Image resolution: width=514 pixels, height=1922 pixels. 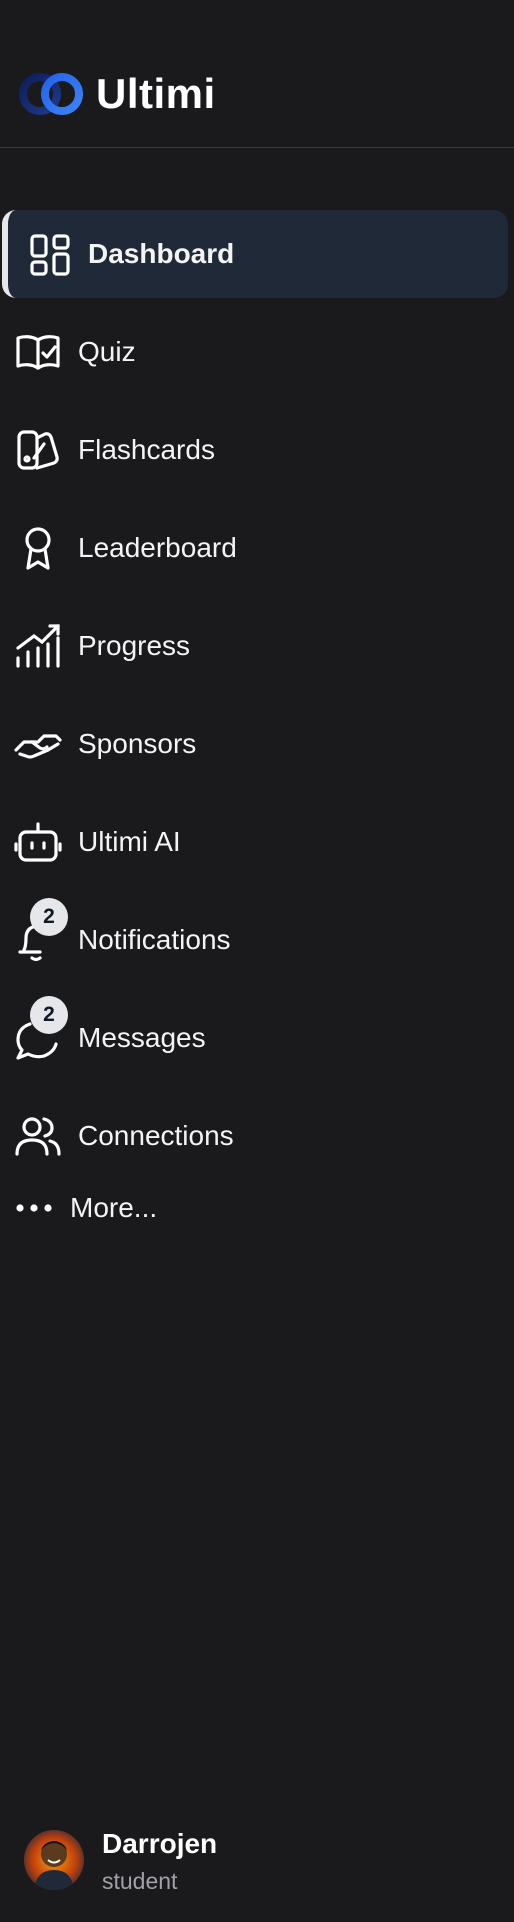 What do you see at coordinates (137, 743) in the screenshot?
I see `nav-label-sponsors: Sponsors` at bounding box center [137, 743].